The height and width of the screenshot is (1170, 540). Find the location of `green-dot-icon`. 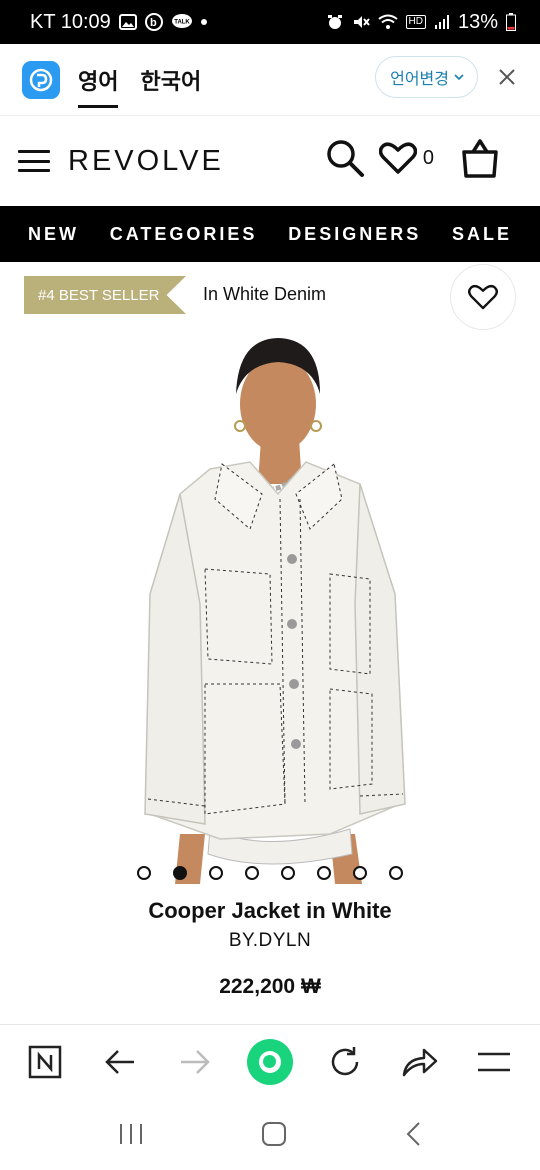

green-dot-icon is located at coordinates (270, 1062).